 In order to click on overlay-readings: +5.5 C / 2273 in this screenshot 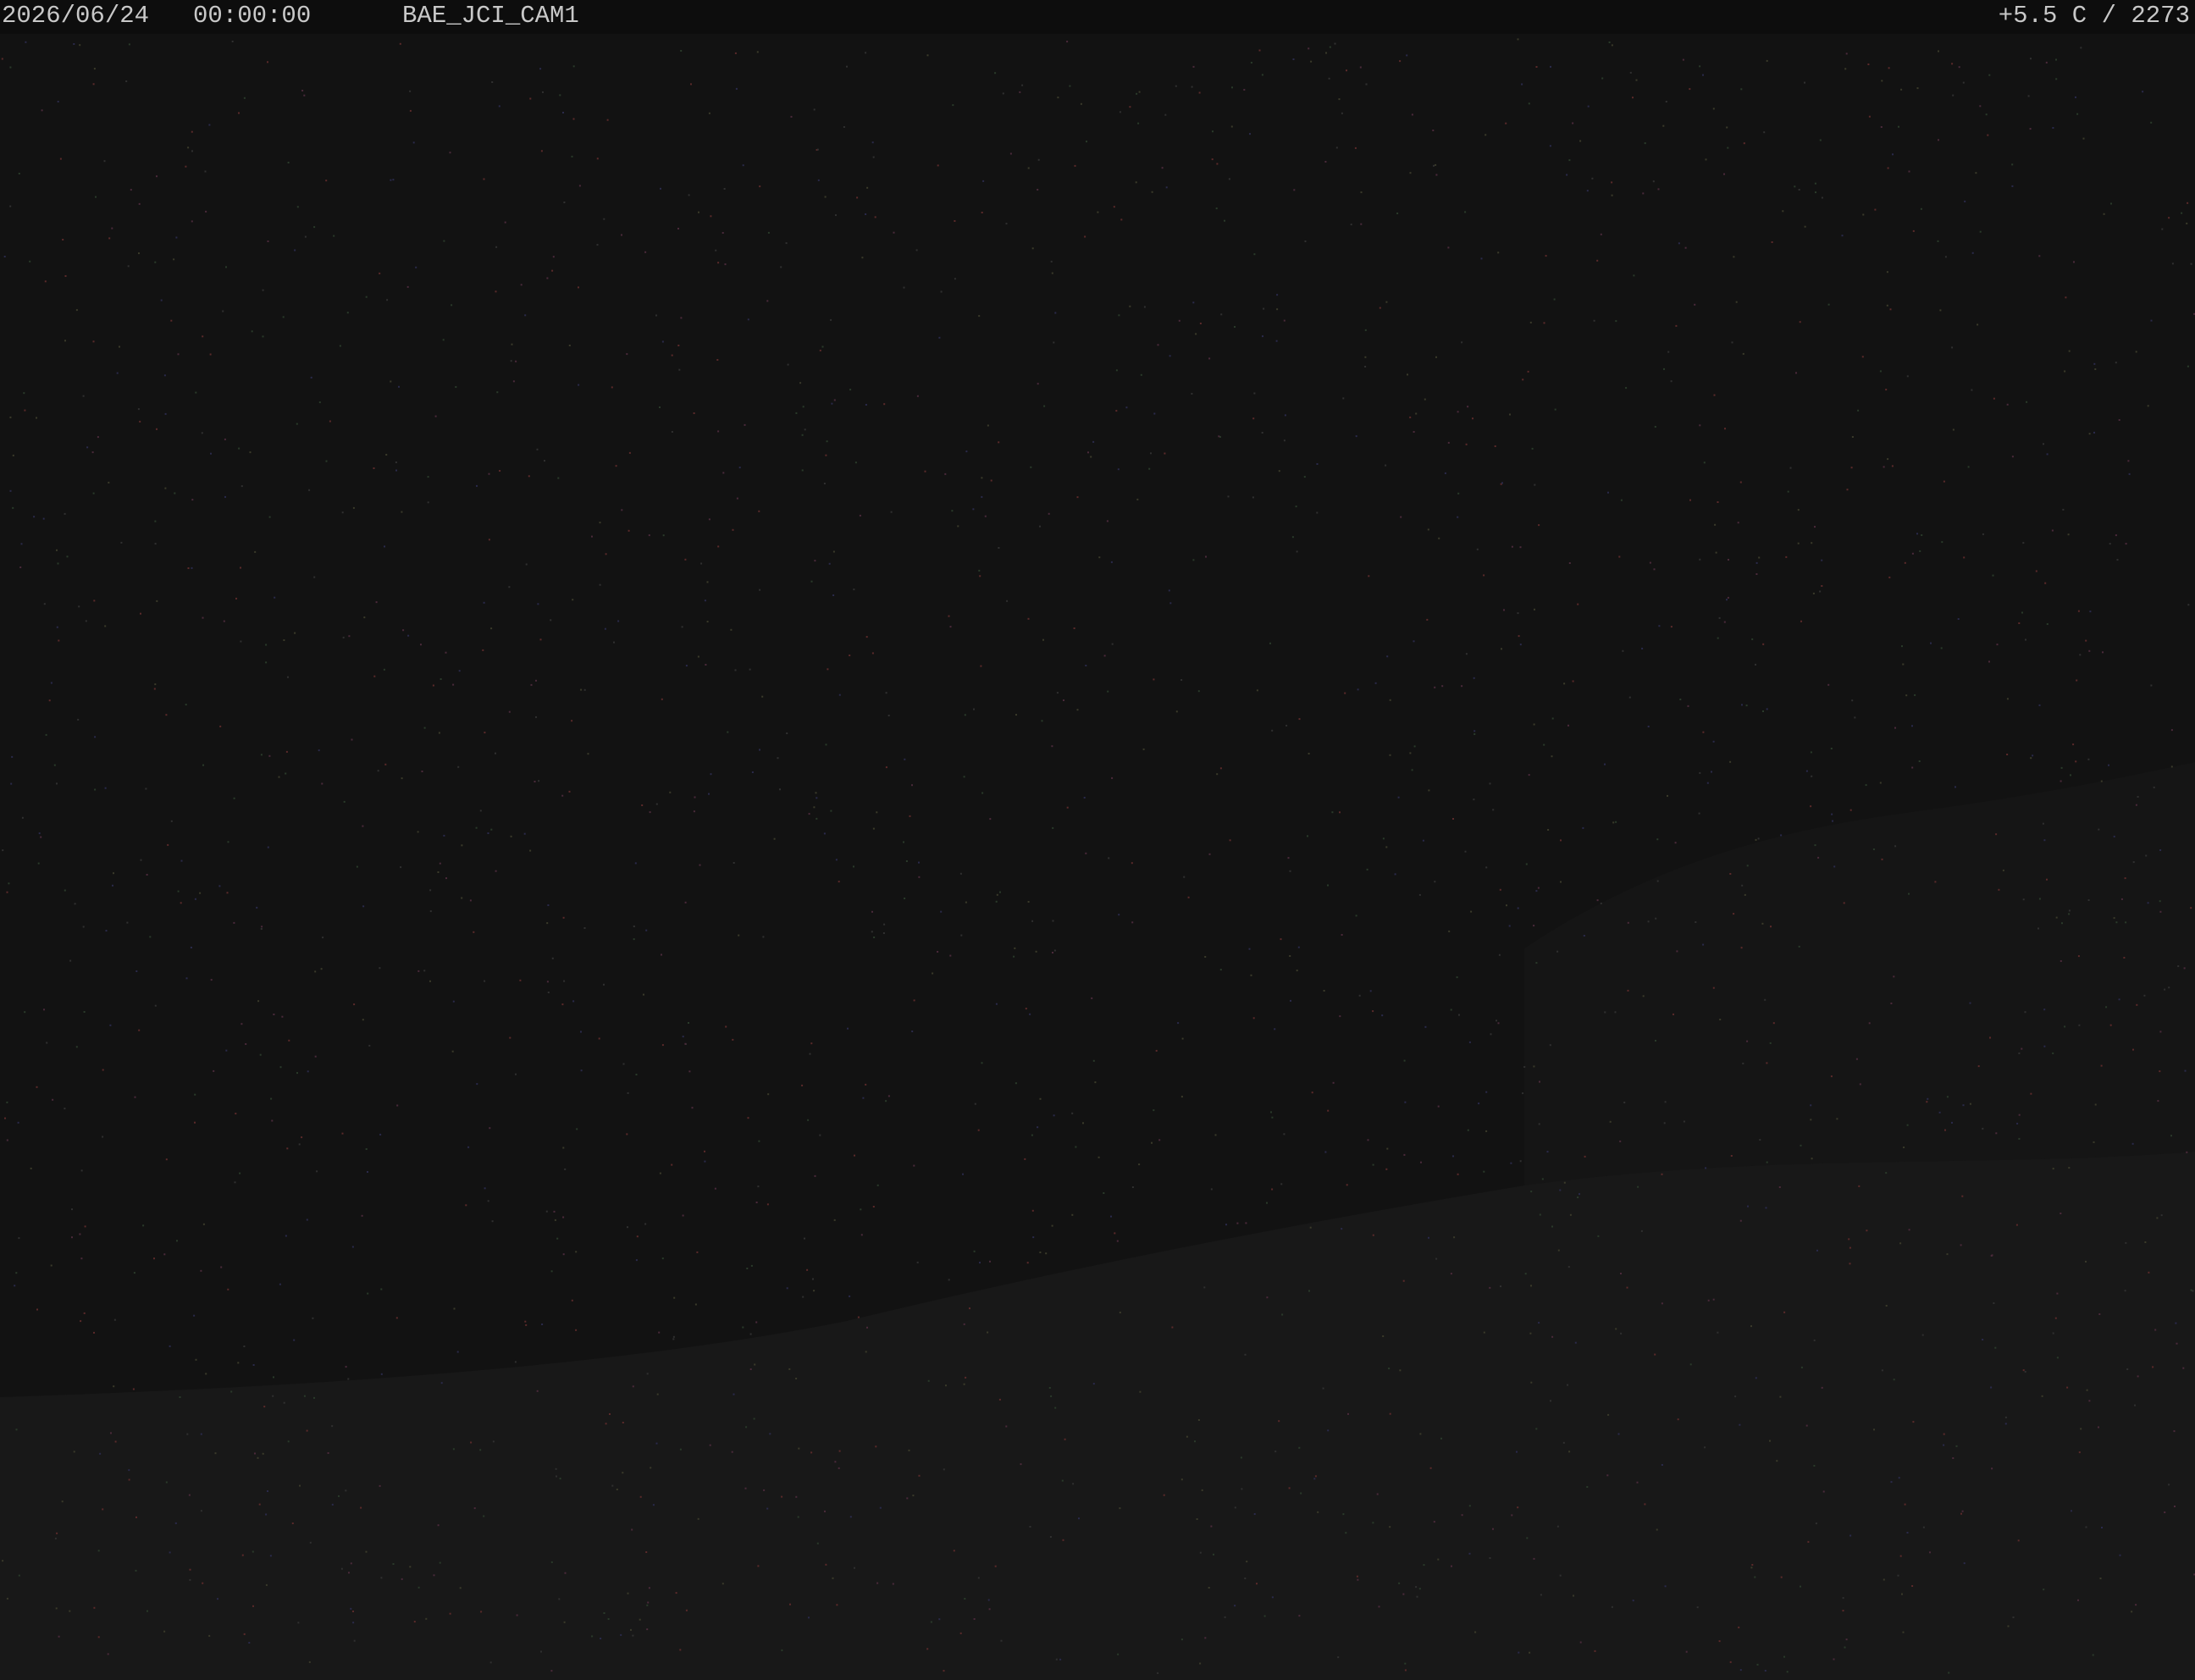, I will do `click(2094, 16)`.